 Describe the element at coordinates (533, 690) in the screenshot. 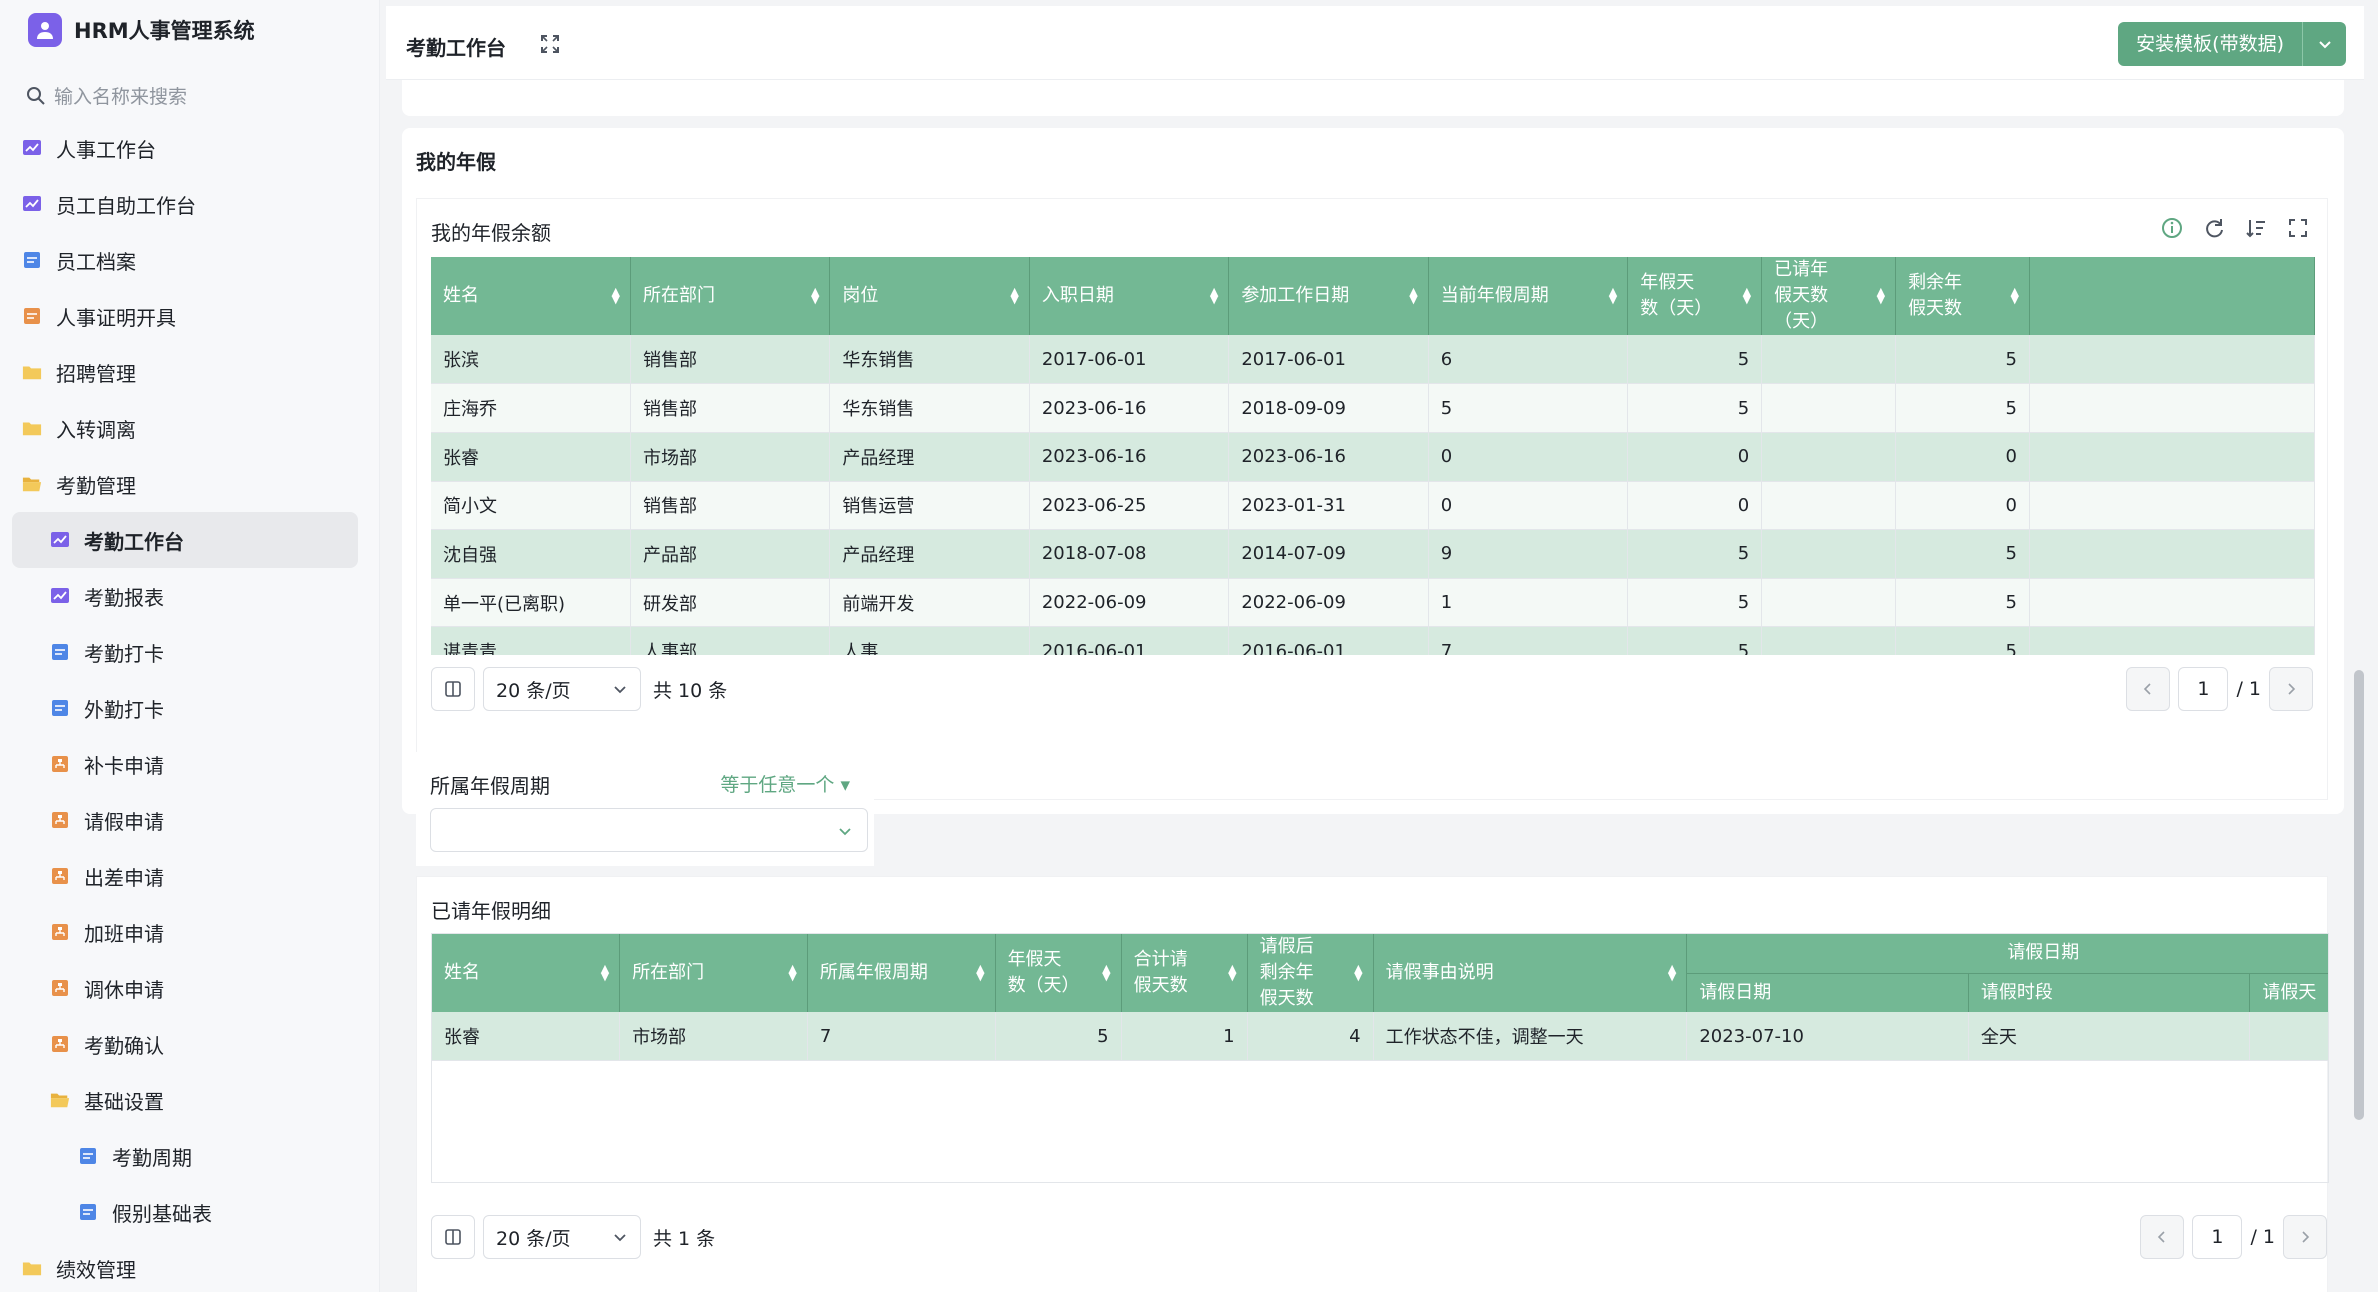

I see `page-size-value: 20 条/页` at that location.